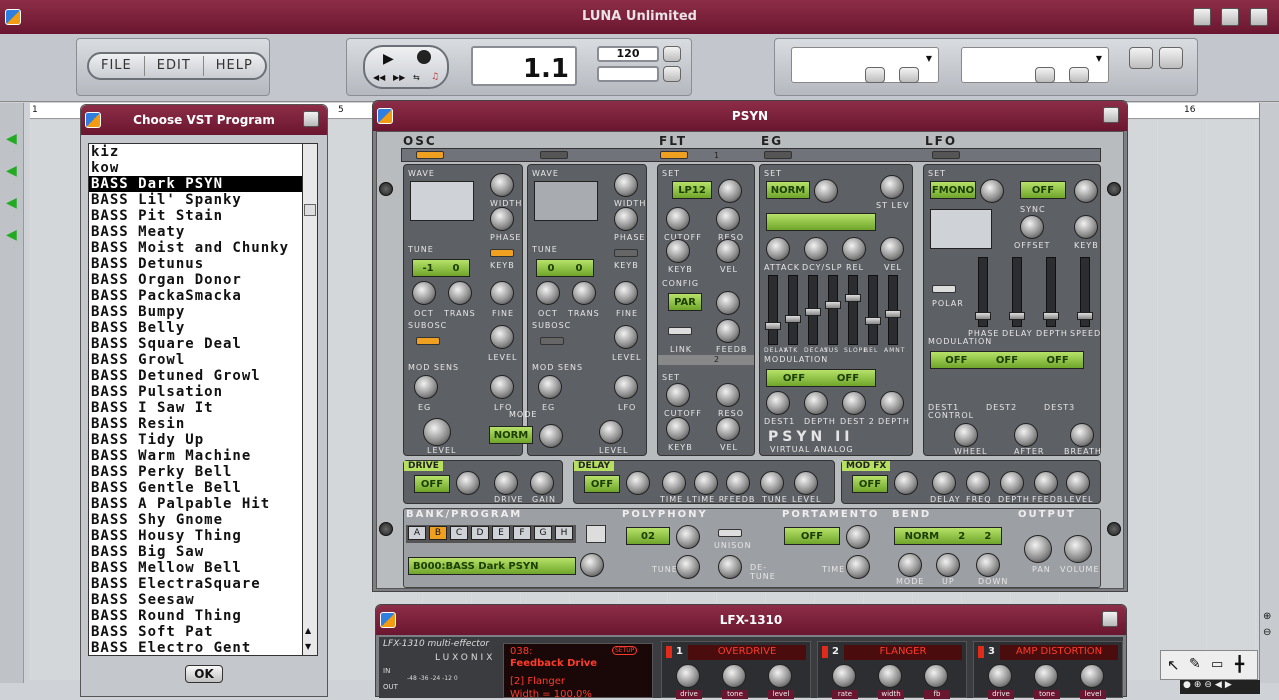 Image resolution: width=1279 pixels, height=700 pixels. Describe the element at coordinates (196, 408) in the screenshot. I see `program-list-item: BASS I Saw It` at that location.